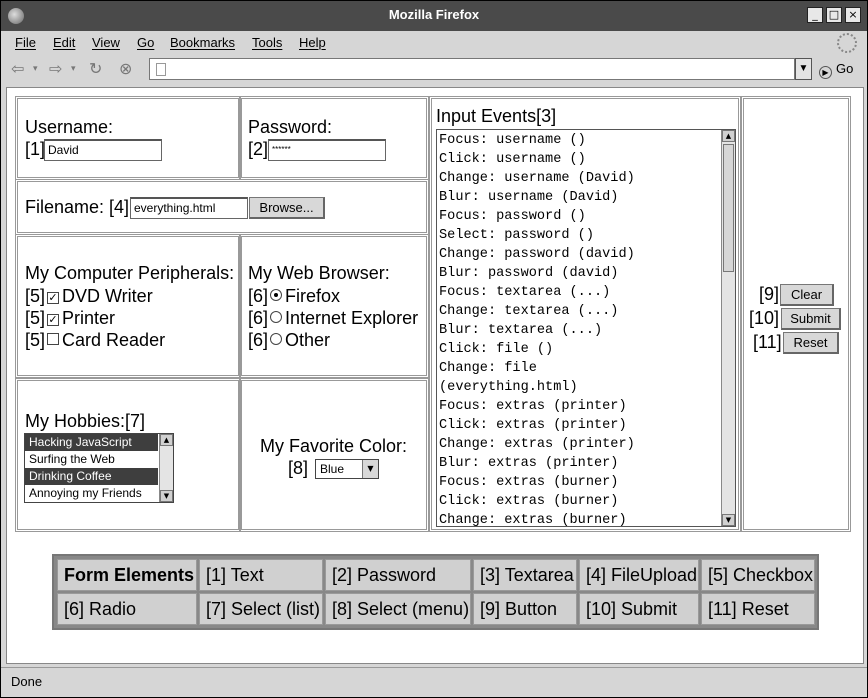  What do you see at coordinates (91, 493) in the screenshot?
I see `list-option: Annoying my Friends` at bounding box center [91, 493].